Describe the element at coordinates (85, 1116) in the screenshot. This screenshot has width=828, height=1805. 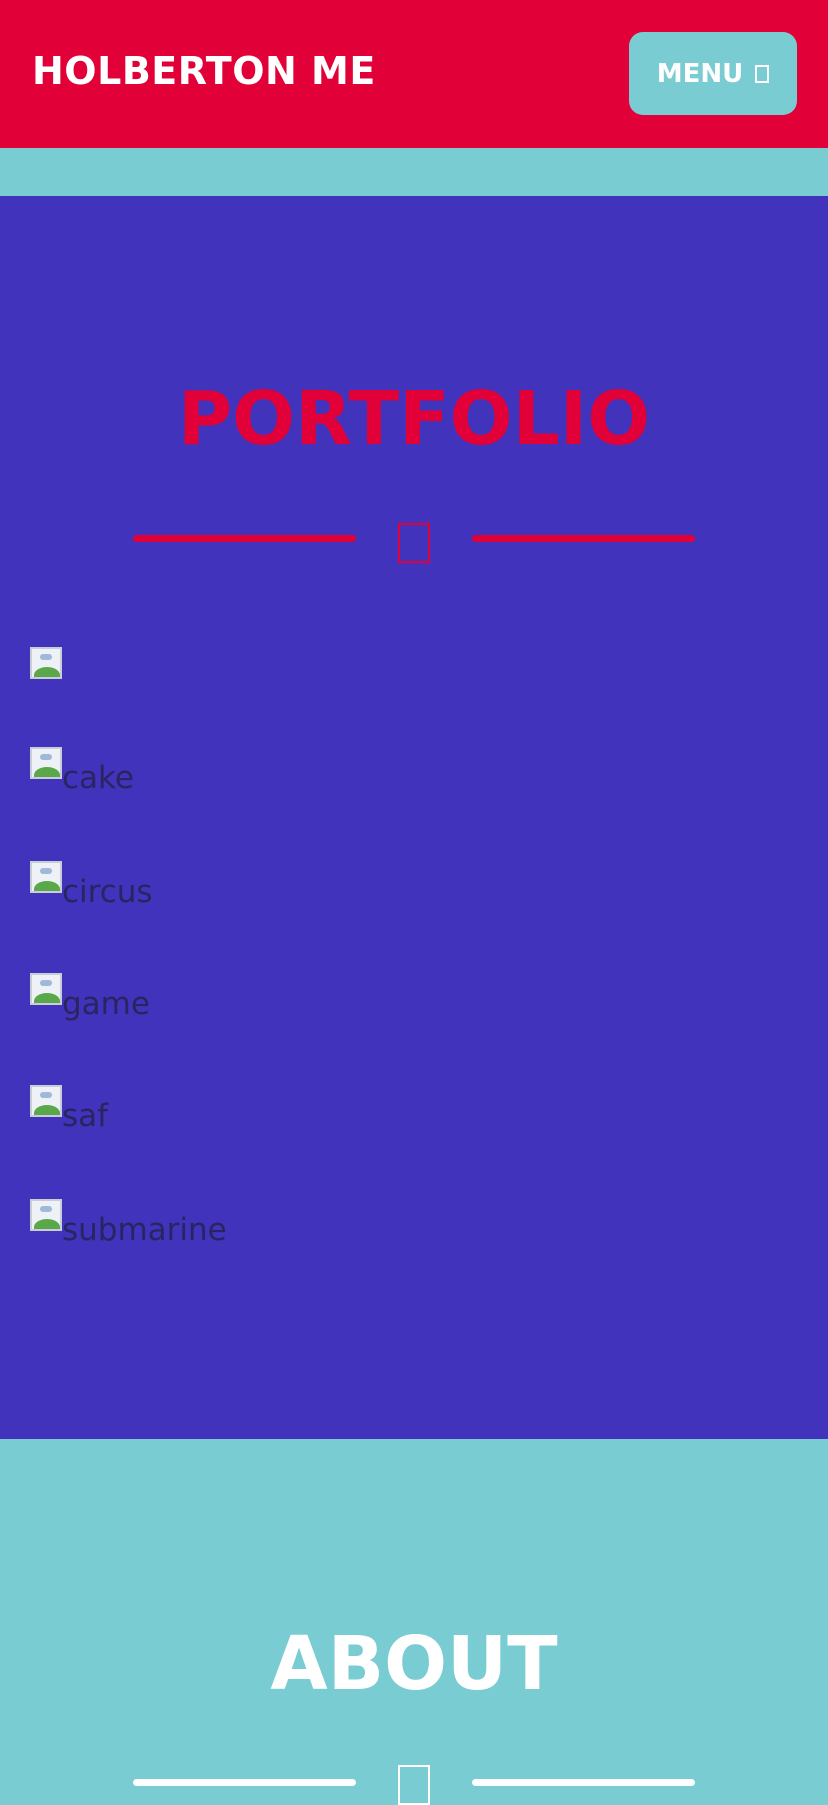
I see `image-alt-text: saf` at that location.